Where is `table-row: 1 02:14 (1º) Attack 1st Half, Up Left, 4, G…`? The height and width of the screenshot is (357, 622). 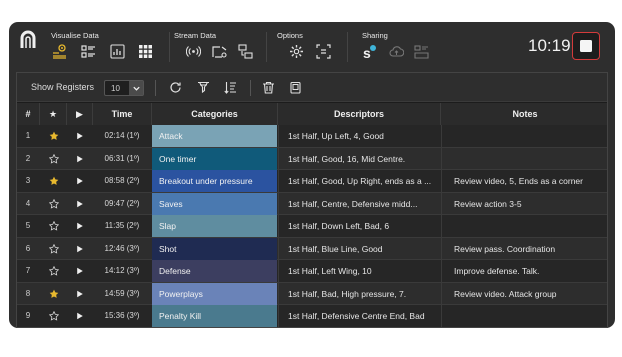
table-row: 1 02:14 (1º) Attack 1st Half, Up Left, 4, G… is located at coordinates (312, 136).